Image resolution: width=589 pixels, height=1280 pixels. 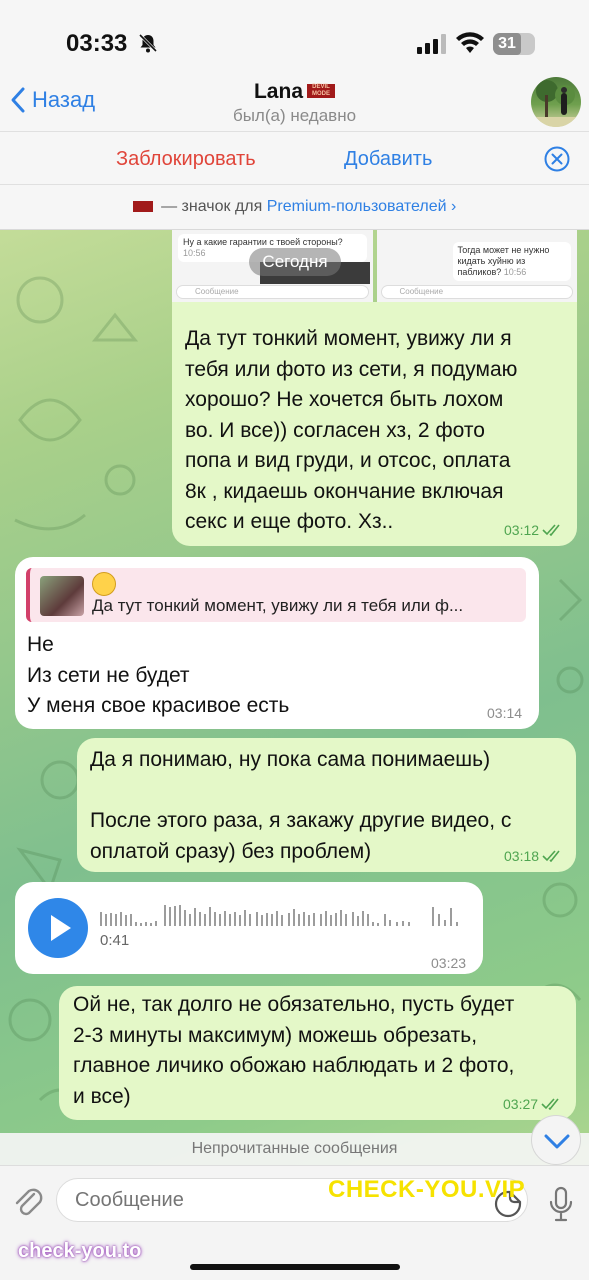 I want to click on contact-name: Lana DEVIL MODE, so click(x=294, y=92).